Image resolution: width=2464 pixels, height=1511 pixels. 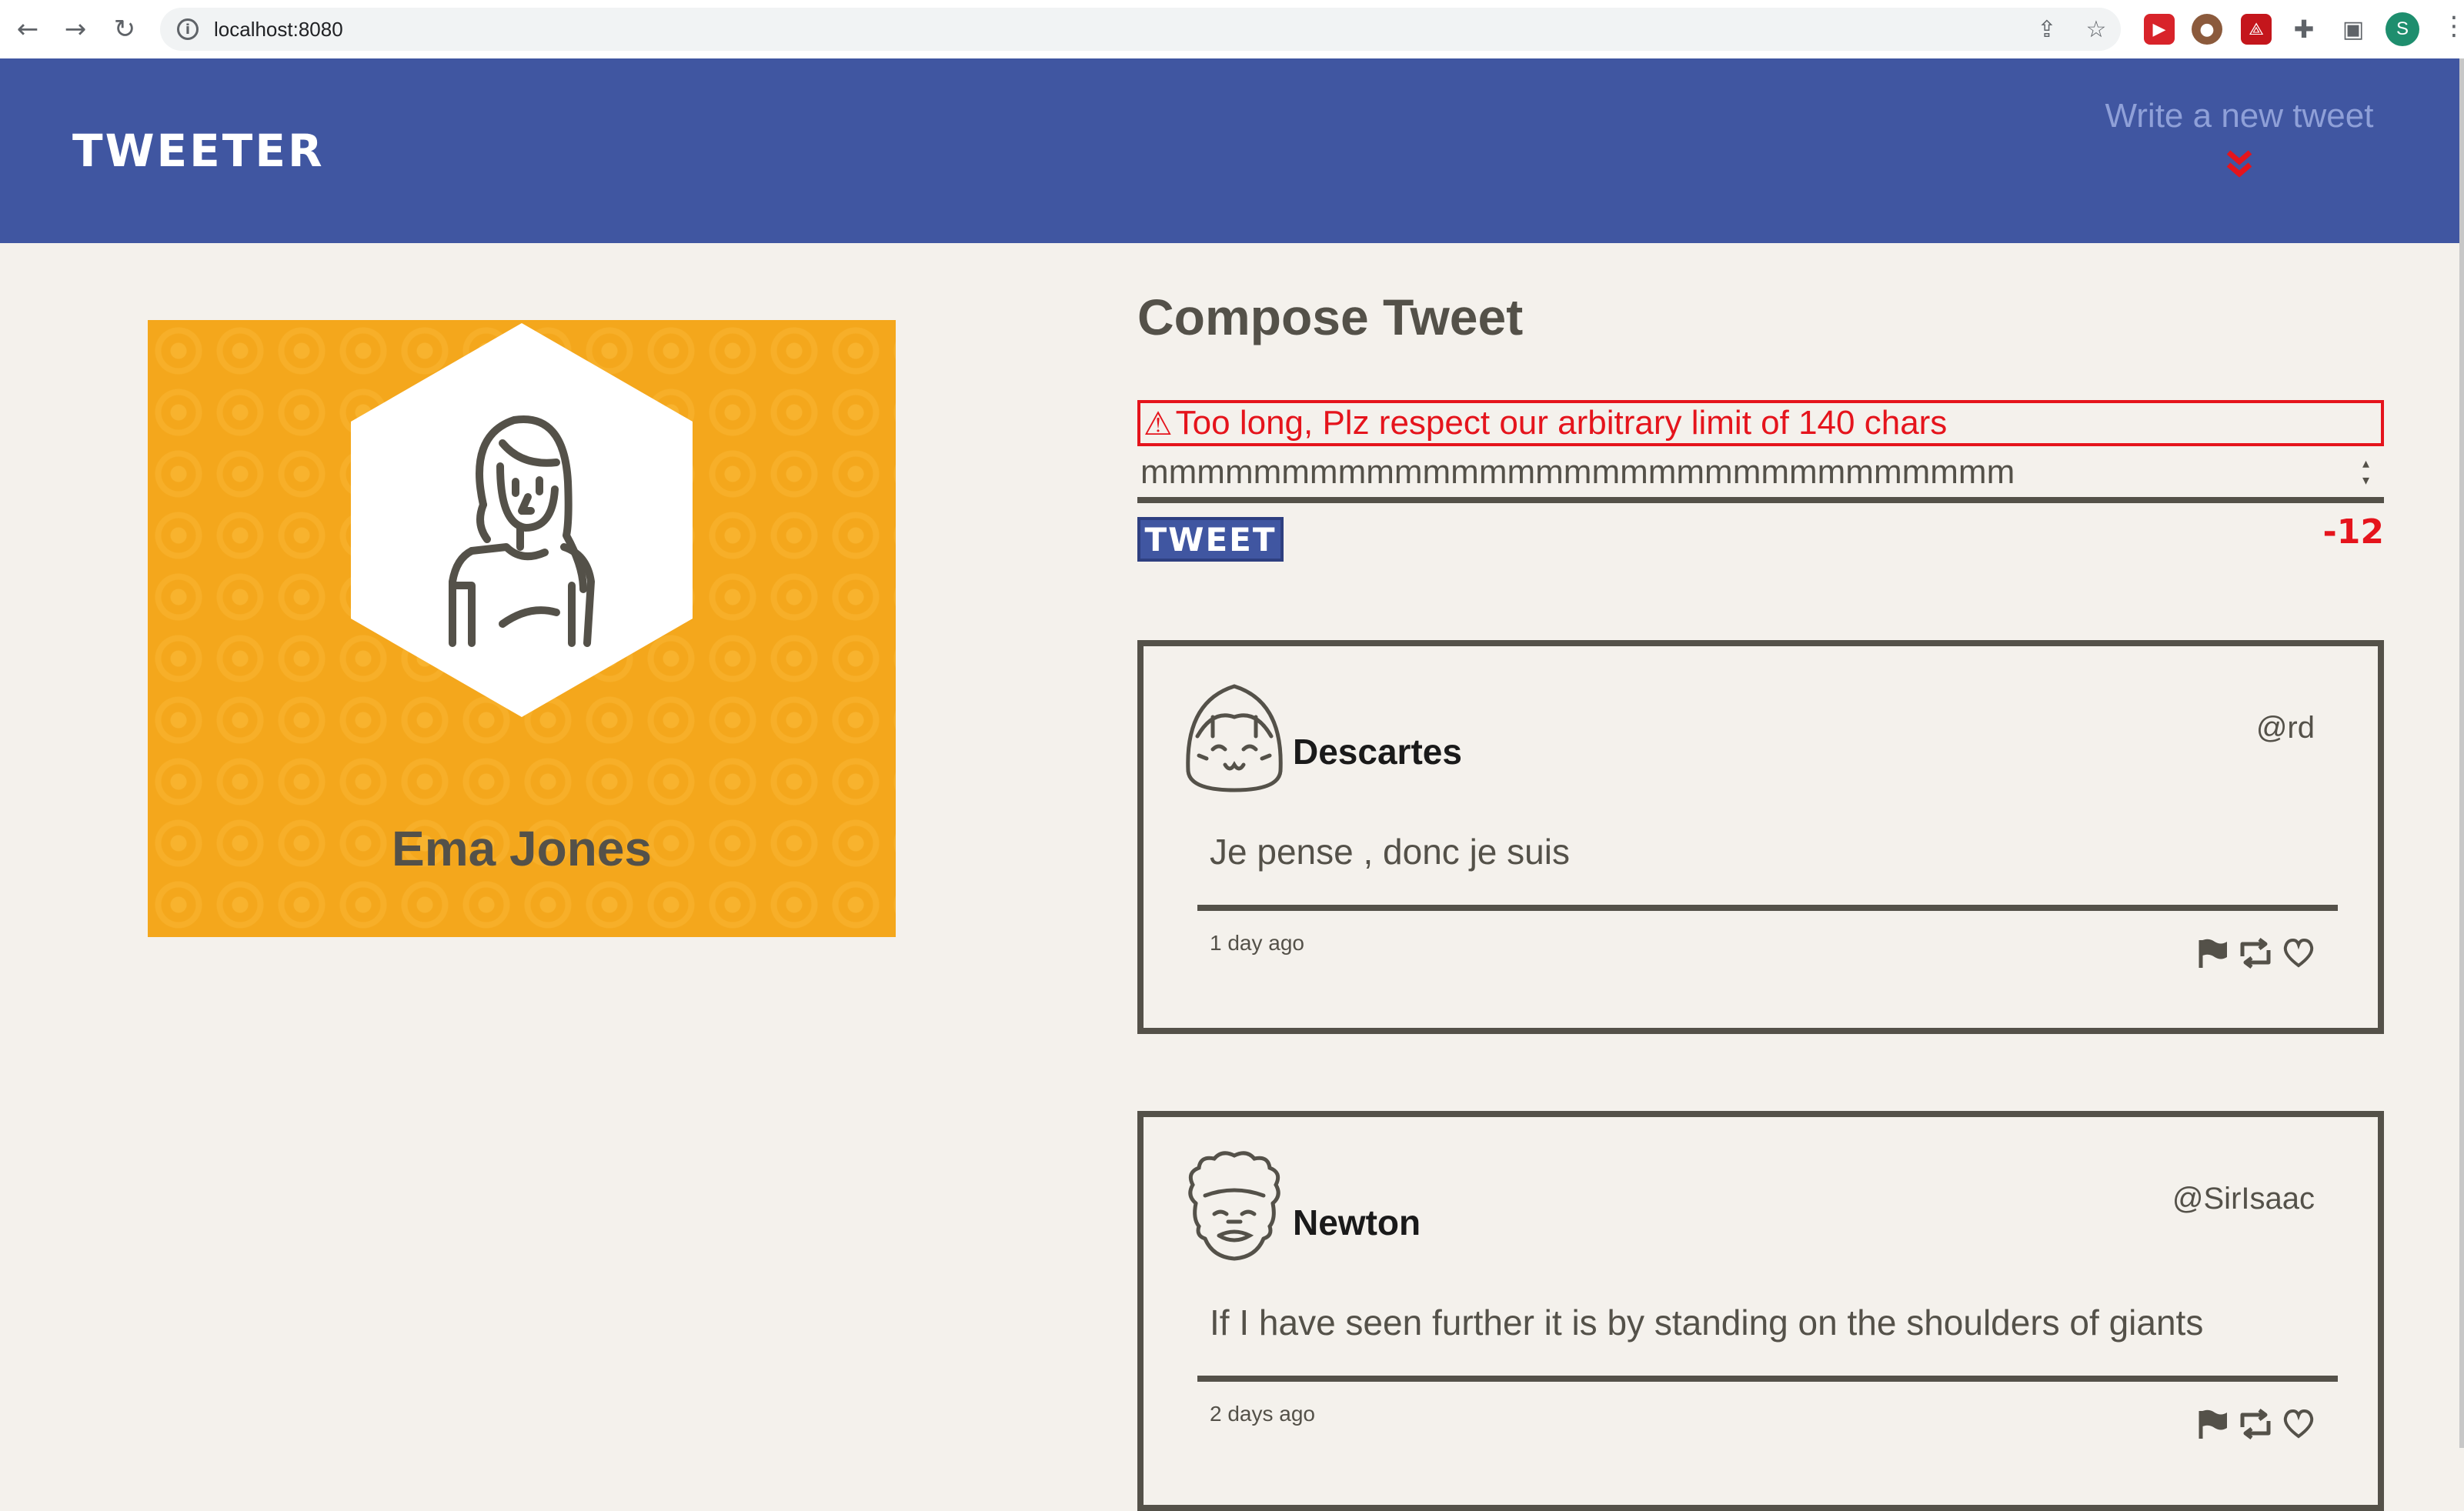 I want to click on textarea-underline, so click(x=1761, y=500).